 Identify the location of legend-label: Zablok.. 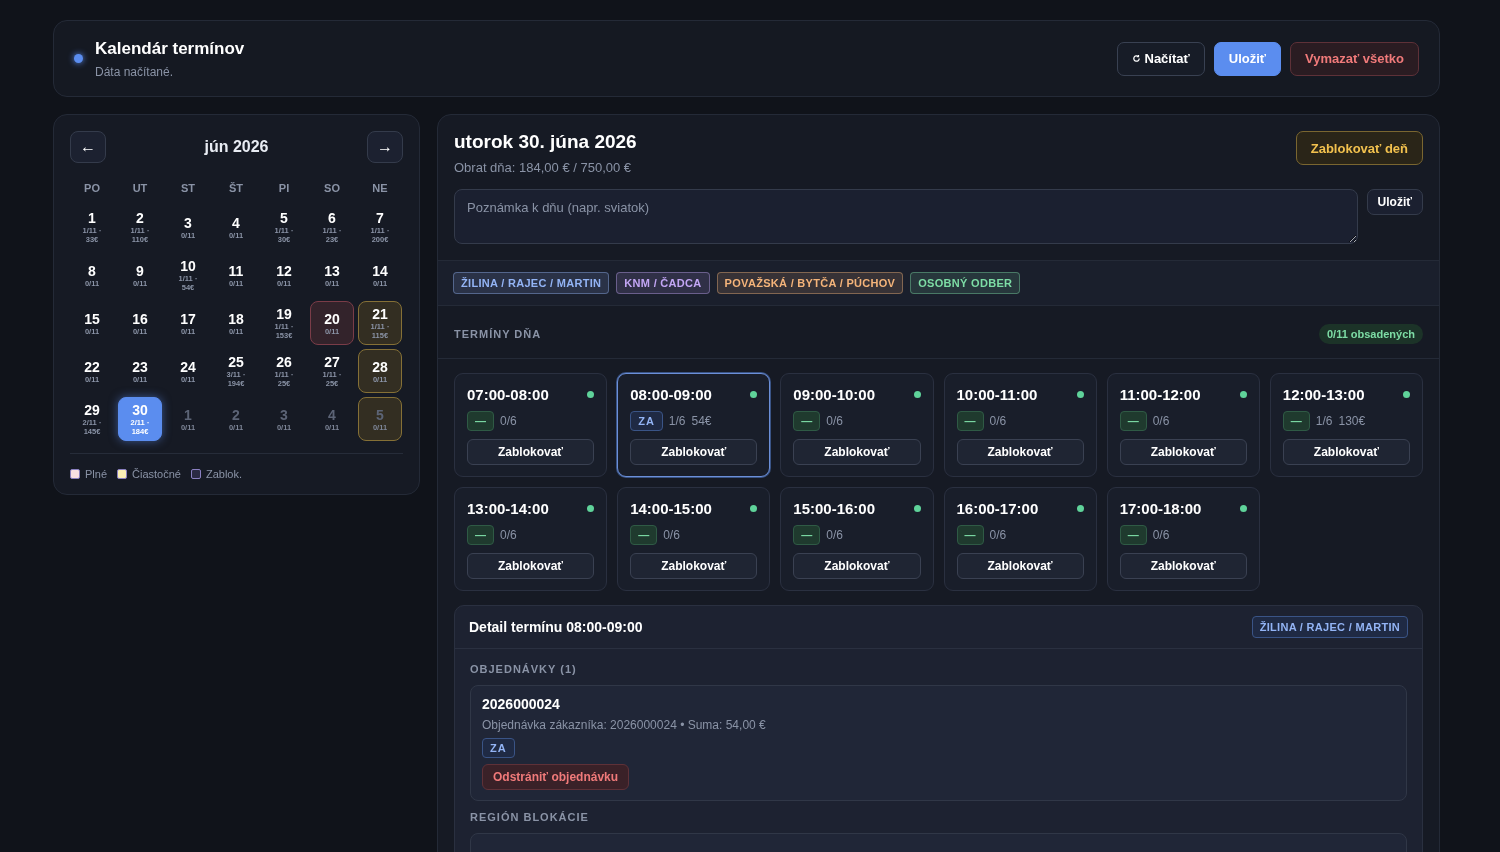
(224, 474).